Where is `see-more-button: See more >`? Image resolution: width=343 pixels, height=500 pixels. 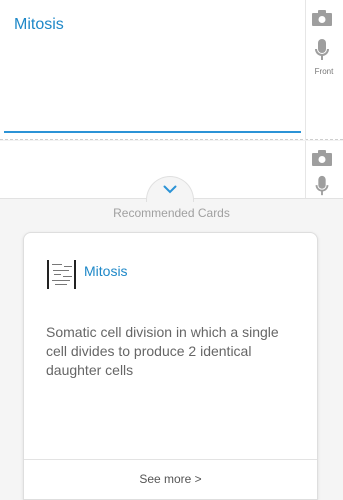 see-more-button: See more > is located at coordinates (170, 479).